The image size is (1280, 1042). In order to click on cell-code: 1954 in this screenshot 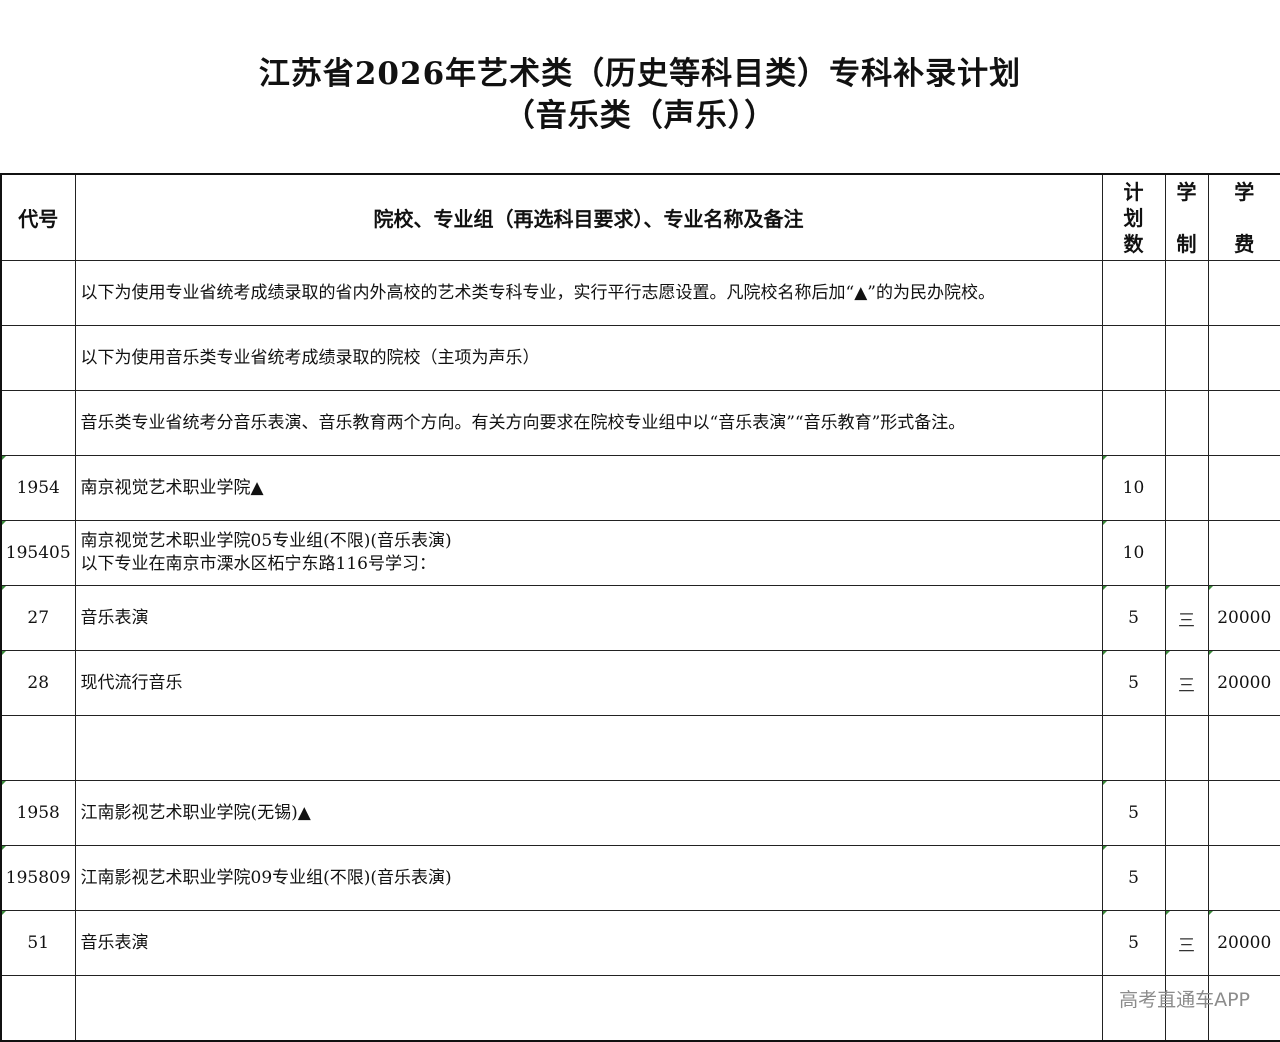, I will do `click(38, 488)`.